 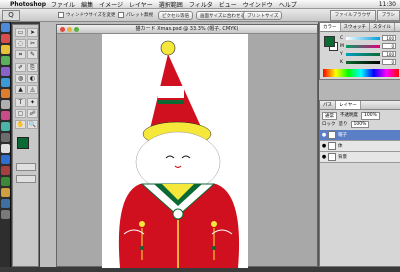 What do you see at coordinates (370, 116) in the screenshot?
I see `opacity-field: 100%` at bounding box center [370, 116].